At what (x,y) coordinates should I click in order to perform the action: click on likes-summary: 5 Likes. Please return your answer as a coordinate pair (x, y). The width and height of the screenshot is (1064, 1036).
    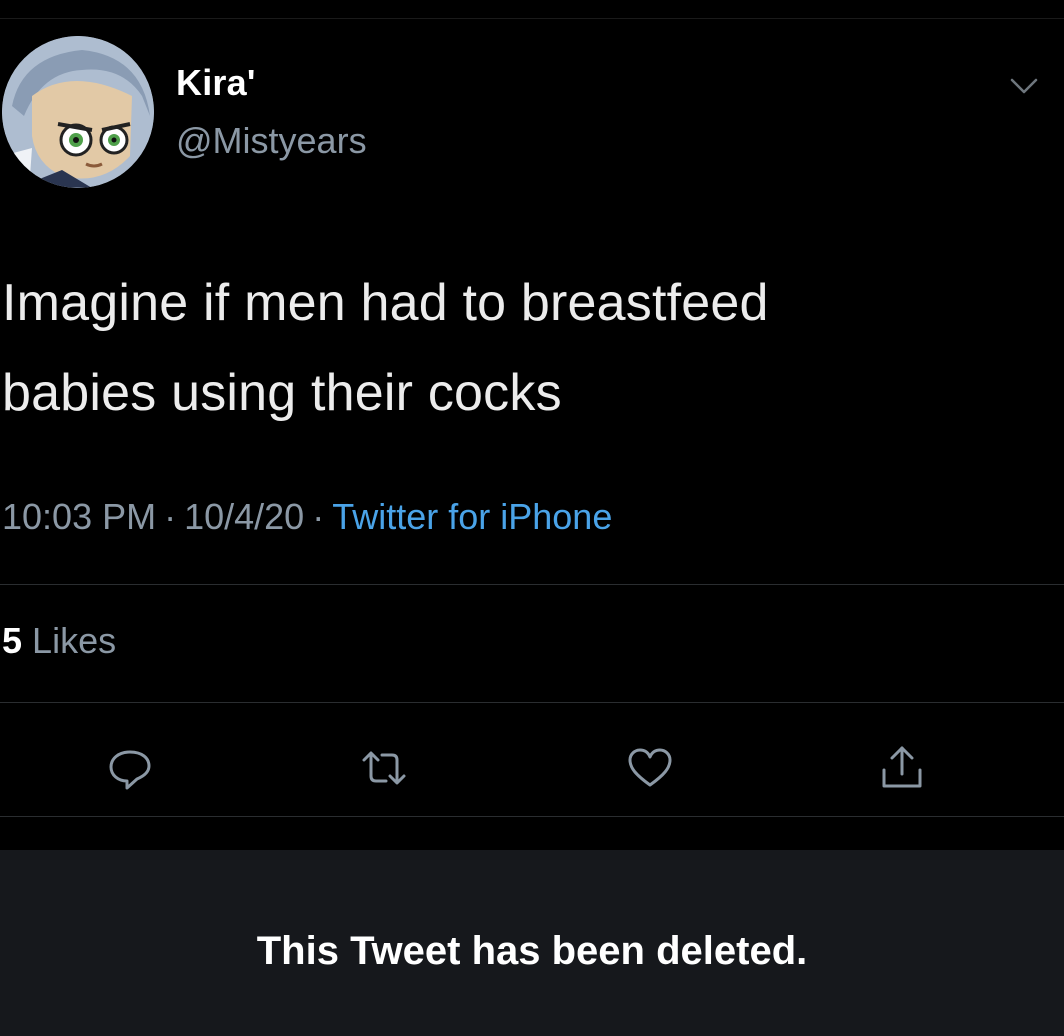
    Looking at the image, I should click on (59, 641).